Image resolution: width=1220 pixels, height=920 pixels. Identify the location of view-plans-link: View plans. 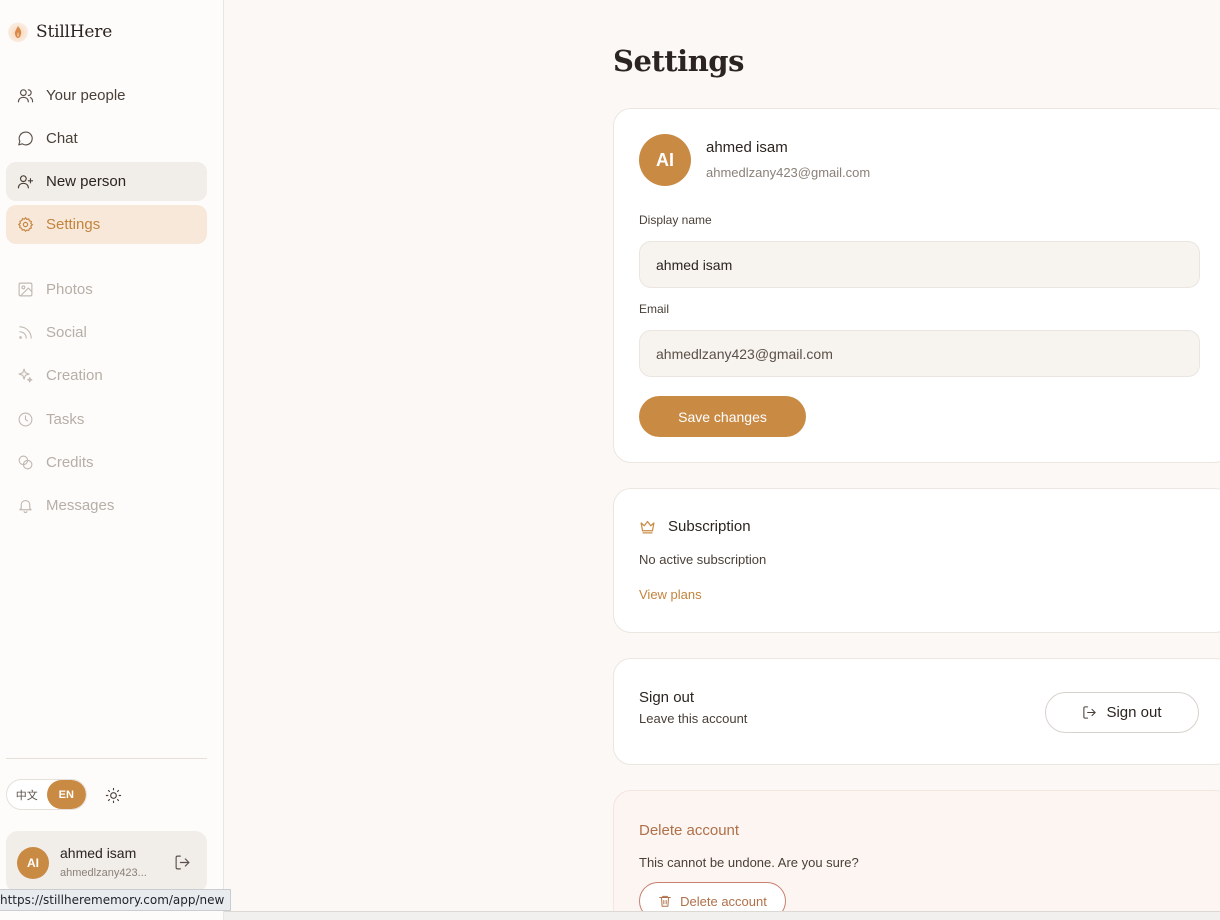
(670, 594).